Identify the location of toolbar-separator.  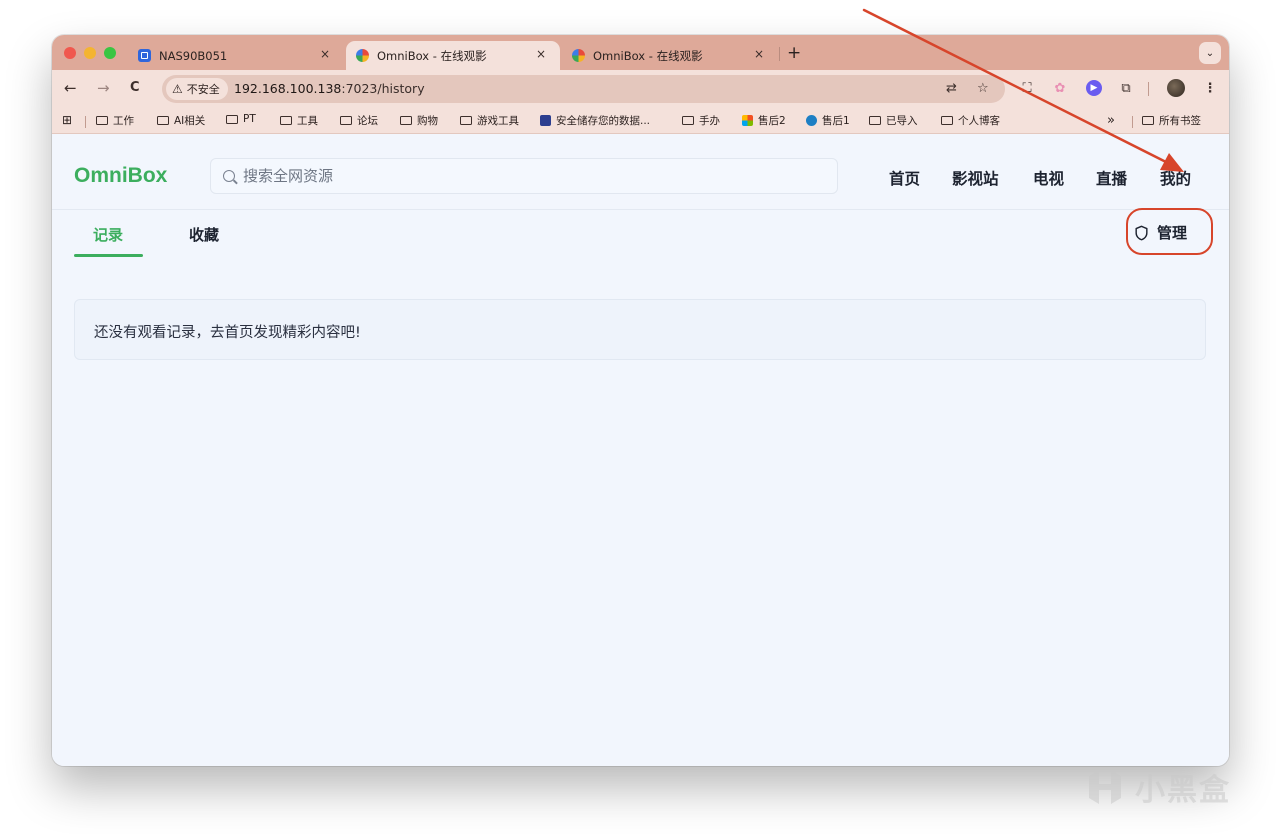
(1148, 89).